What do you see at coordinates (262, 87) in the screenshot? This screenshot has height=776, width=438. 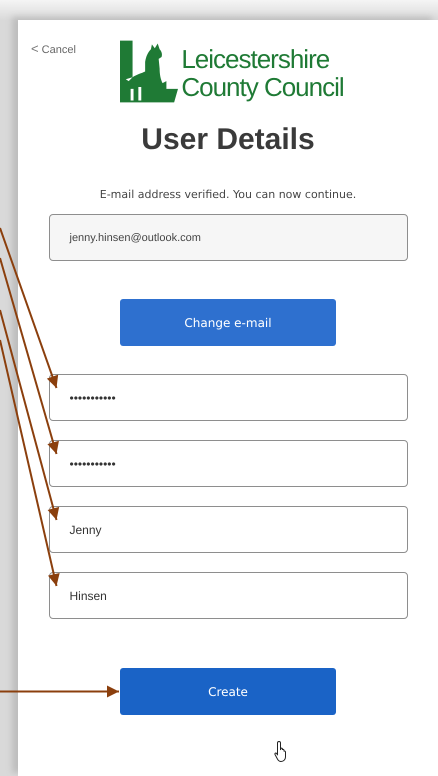 I see `logo-text: County Council` at bounding box center [262, 87].